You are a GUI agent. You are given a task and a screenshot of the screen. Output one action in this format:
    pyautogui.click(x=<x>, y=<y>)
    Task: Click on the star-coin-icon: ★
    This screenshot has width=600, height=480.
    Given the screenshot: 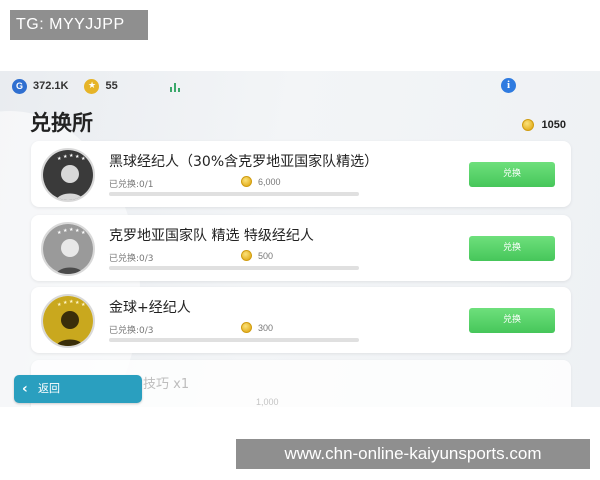 What is the action you would take?
    pyautogui.click(x=92, y=86)
    